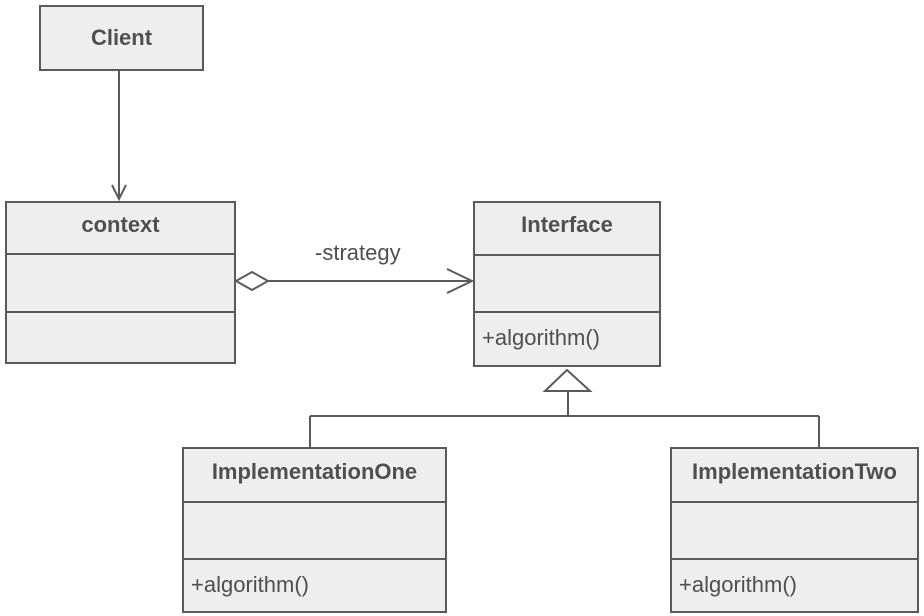 The height and width of the screenshot is (616, 924). What do you see at coordinates (567, 224) in the screenshot?
I see `class-name: Interface` at bounding box center [567, 224].